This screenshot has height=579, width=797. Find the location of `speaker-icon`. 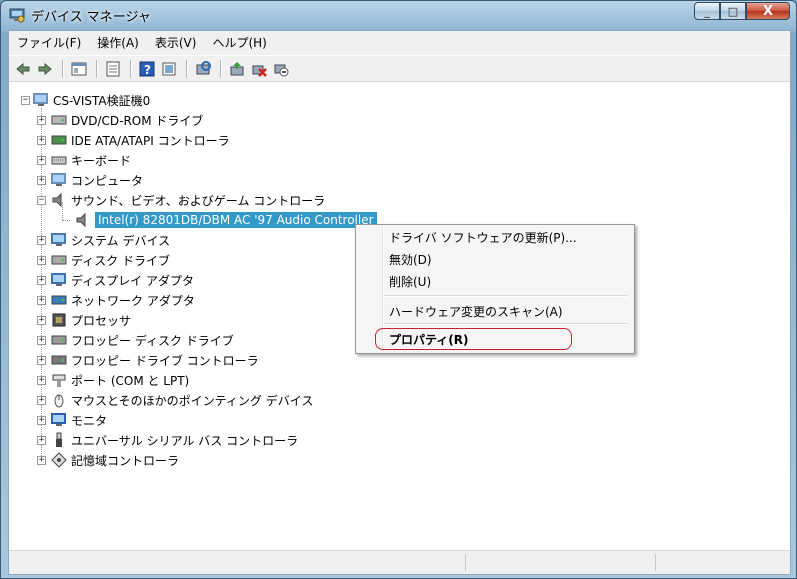

speaker-icon is located at coordinates (83, 220).